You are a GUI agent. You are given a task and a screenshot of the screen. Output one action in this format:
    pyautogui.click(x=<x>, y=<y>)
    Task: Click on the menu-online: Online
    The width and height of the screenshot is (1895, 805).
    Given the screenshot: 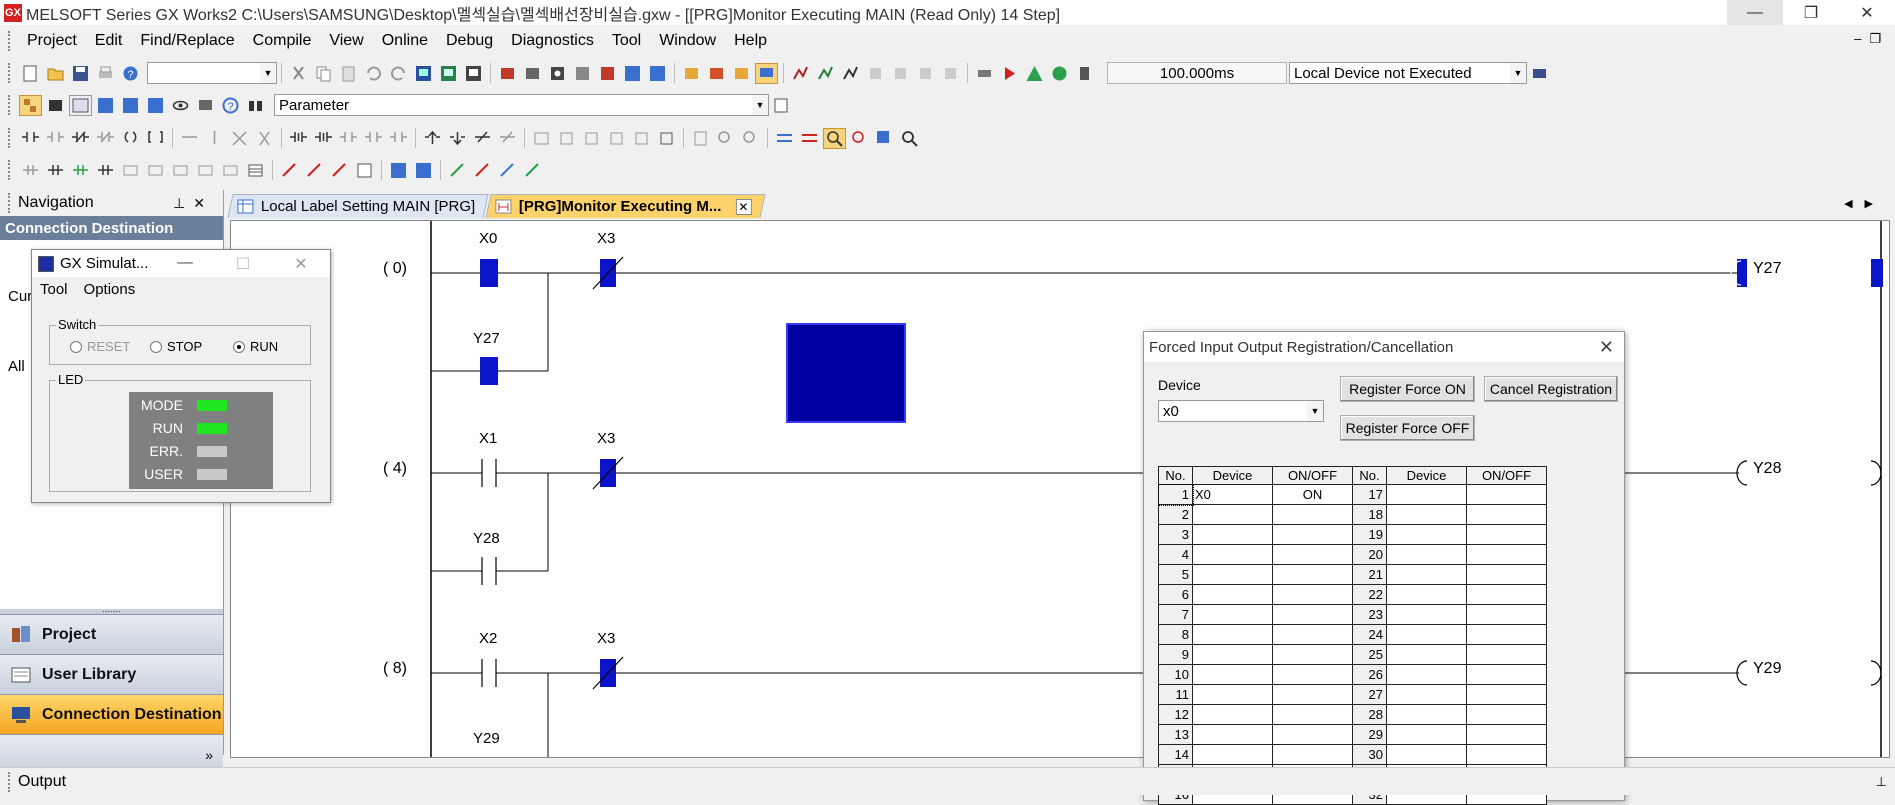 What is the action you would take?
    pyautogui.click(x=405, y=41)
    